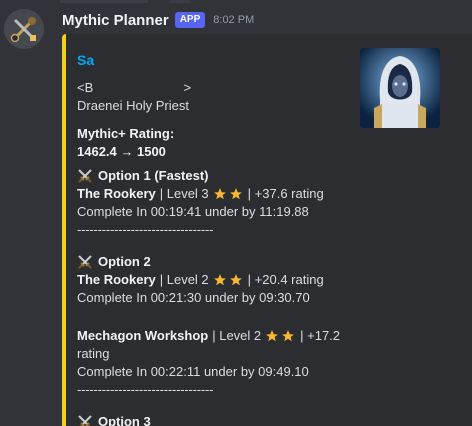 This screenshot has height=426, width=472. What do you see at coordinates (320, 335) in the screenshot?
I see `rating-gain: | +17.2` at bounding box center [320, 335].